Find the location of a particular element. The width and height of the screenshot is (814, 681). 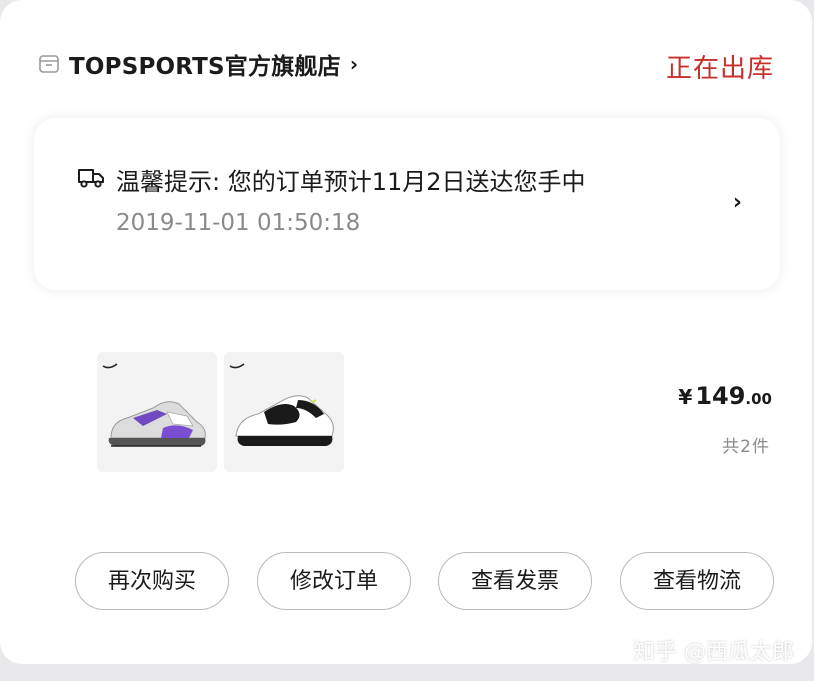

price-decimal: .00 is located at coordinates (758, 399).